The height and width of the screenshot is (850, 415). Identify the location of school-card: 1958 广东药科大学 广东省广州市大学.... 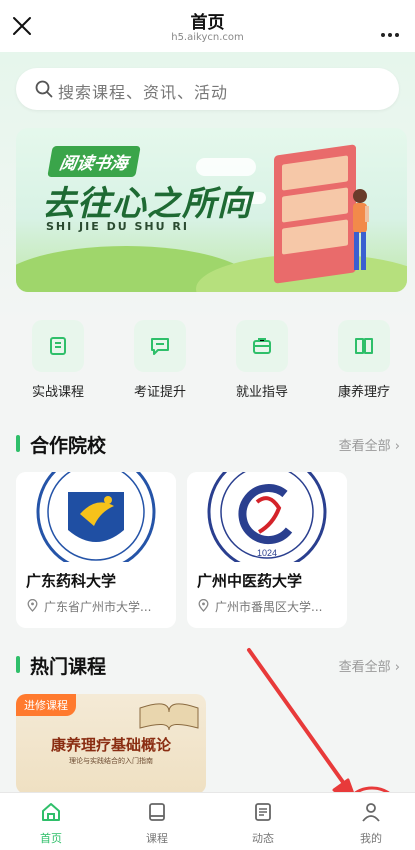
(96, 550).